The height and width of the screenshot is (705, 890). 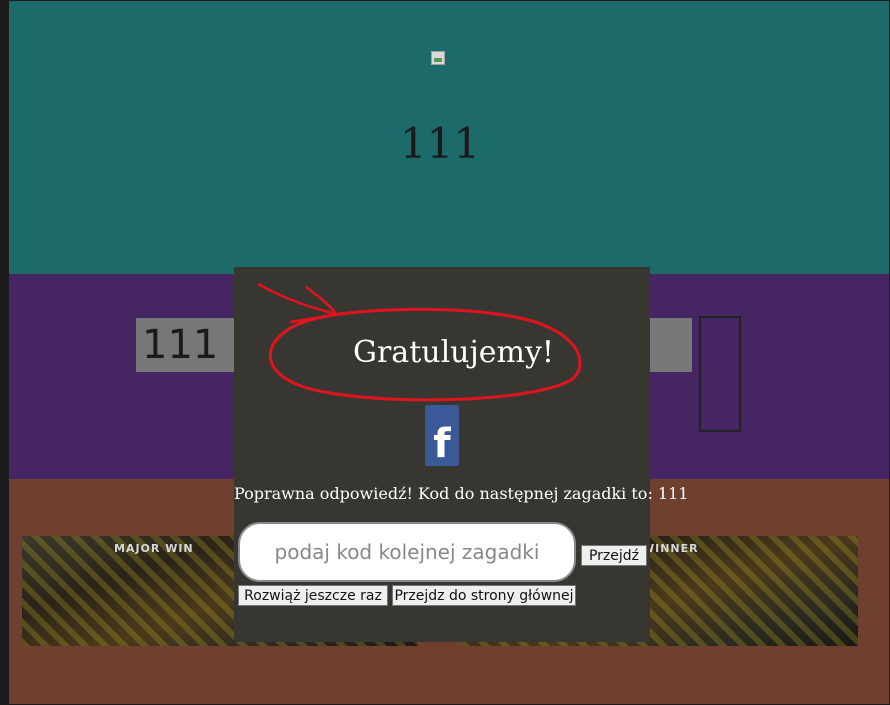 I want to click on banner-caption-left: MAJOR WIN, so click(x=154, y=548).